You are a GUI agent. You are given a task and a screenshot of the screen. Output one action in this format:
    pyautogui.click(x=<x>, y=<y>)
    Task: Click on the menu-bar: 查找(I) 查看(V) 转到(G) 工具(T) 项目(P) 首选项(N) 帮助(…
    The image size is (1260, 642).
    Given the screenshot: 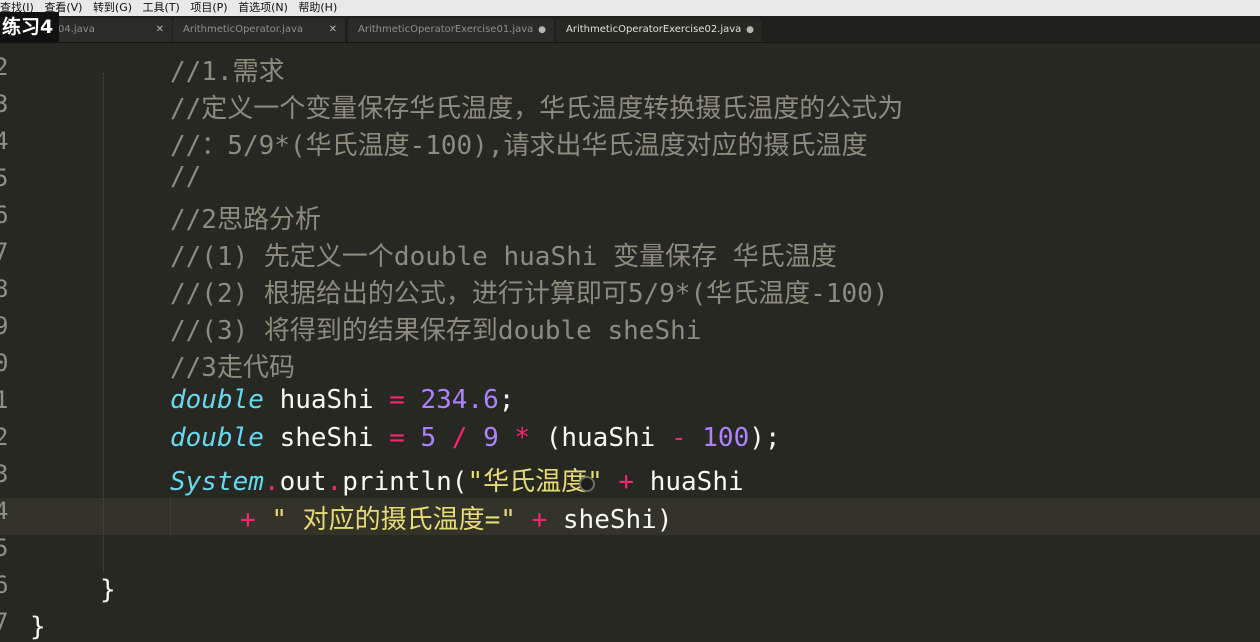 What is the action you would take?
    pyautogui.click(x=630, y=8)
    